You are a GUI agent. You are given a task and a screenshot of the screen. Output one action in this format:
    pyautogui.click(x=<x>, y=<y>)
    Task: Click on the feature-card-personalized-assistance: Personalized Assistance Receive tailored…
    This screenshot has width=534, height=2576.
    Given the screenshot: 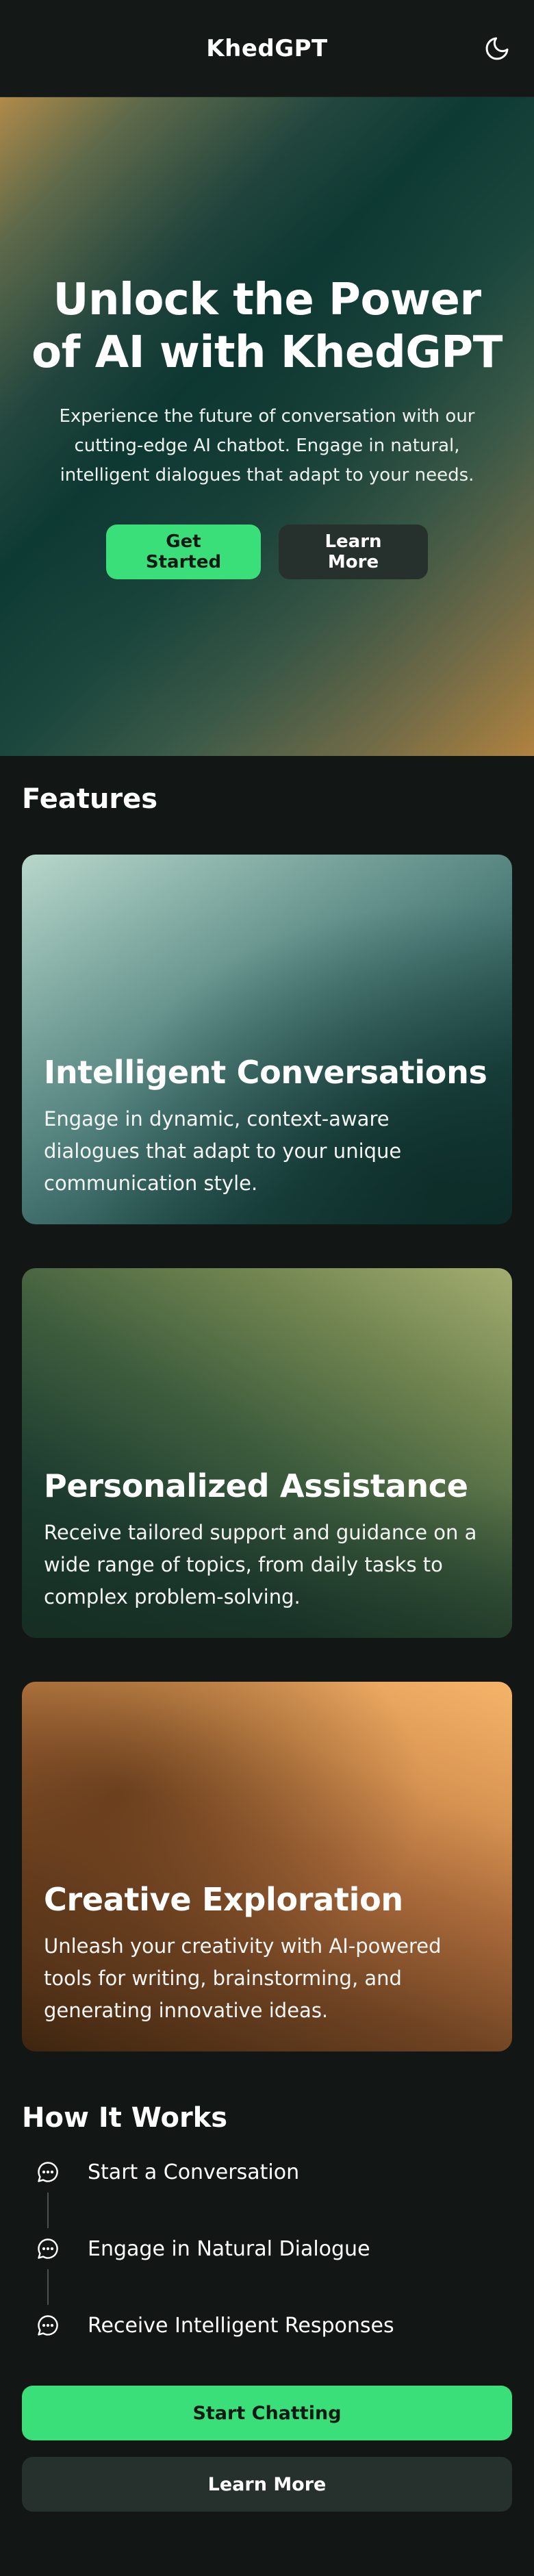 What is the action you would take?
    pyautogui.click(x=267, y=1453)
    